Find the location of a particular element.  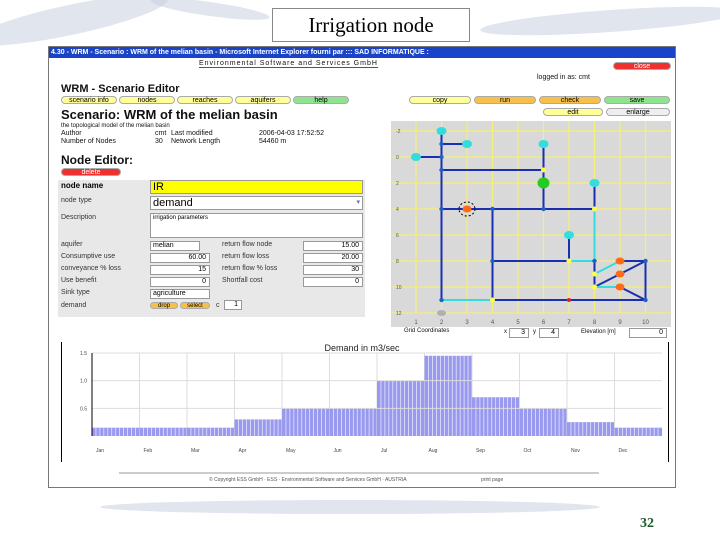

scenario-title: Scenario: WRM of the melian basin is located at coordinates (169, 114).